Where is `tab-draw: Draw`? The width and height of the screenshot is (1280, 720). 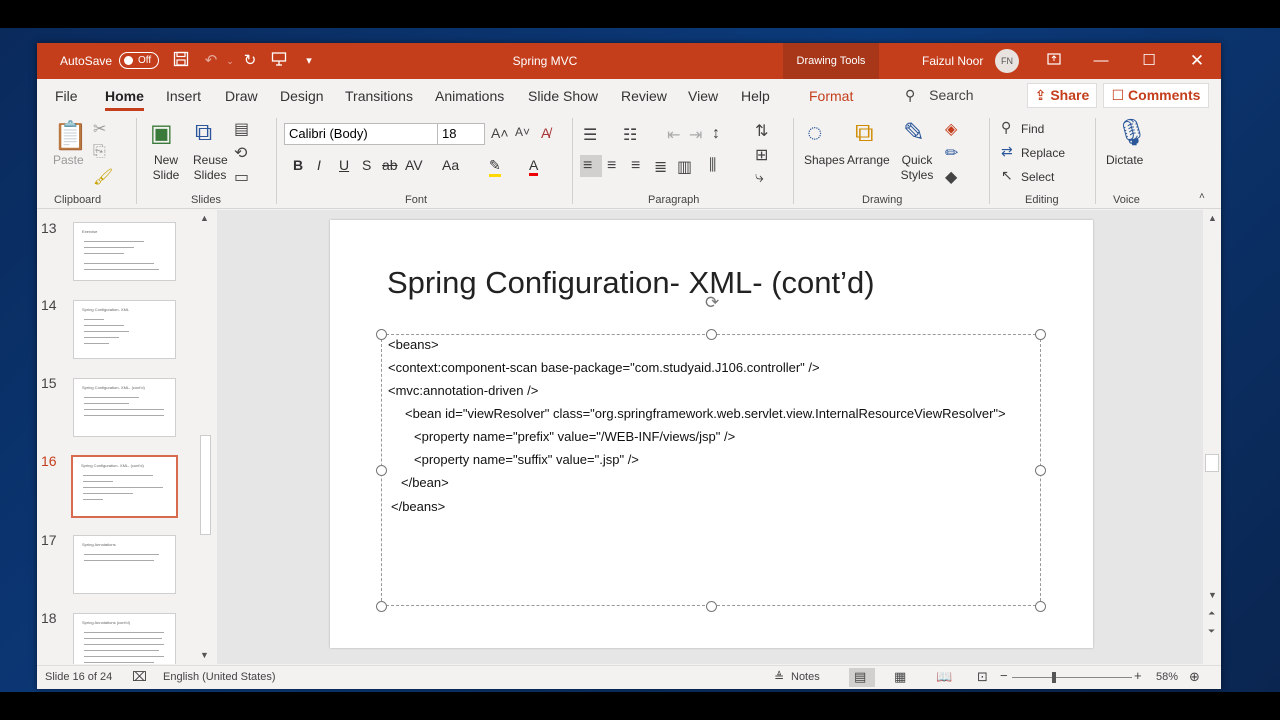
tab-draw: Draw is located at coordinates (241, 96).